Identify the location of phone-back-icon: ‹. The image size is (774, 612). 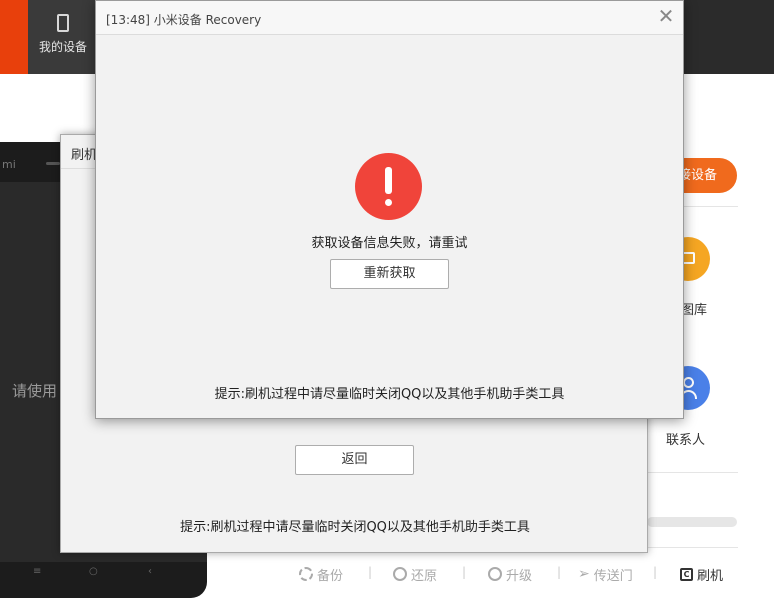
(150, 571).